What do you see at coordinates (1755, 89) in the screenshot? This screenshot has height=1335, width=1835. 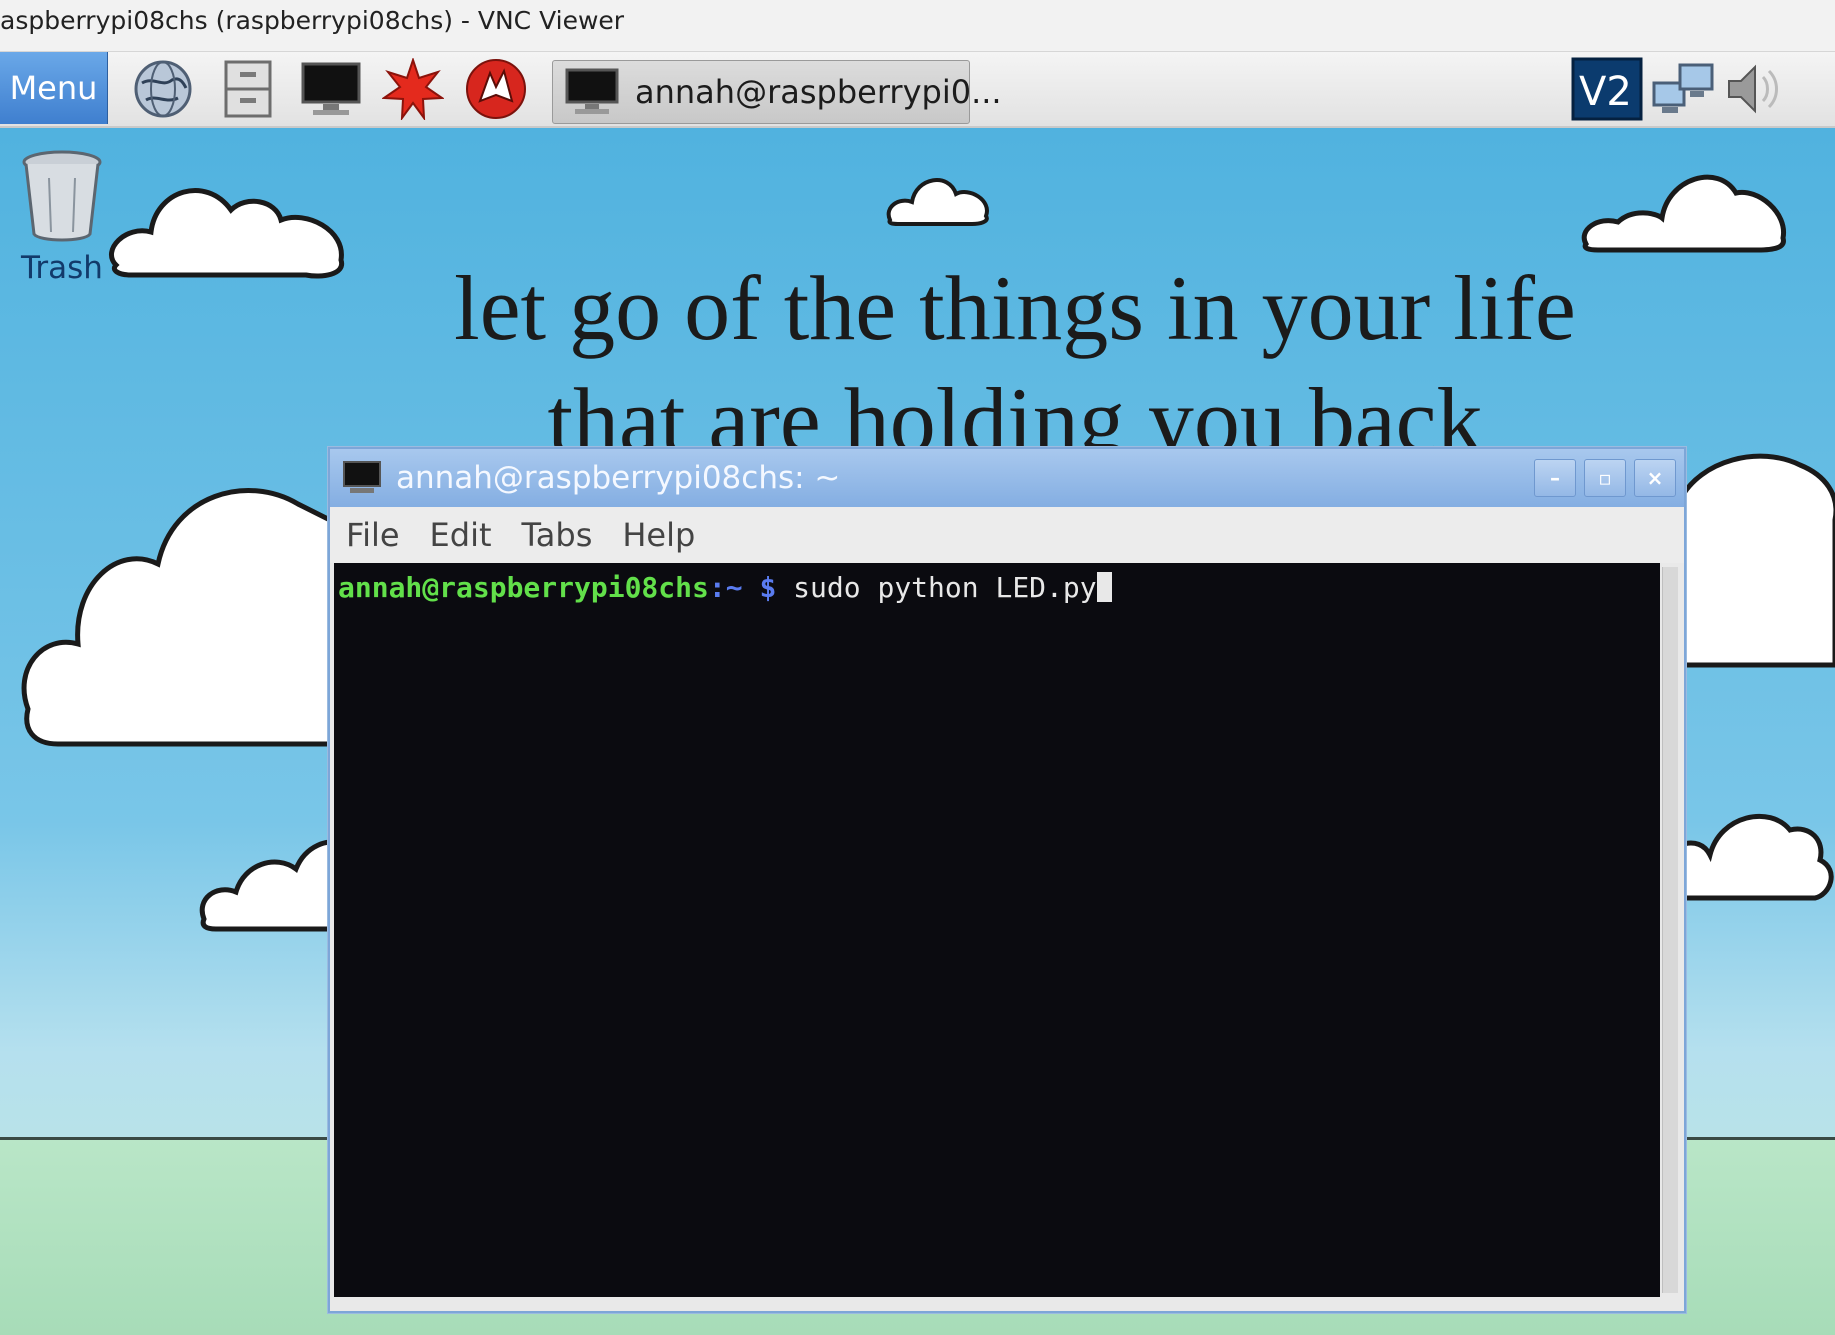 I see `volume-icon` at bounding box center [1755, 89].